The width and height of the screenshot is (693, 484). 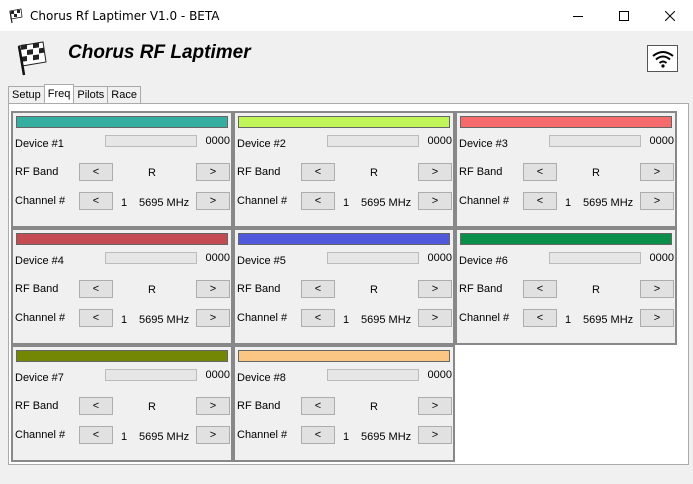 What do you see at coordinates (16, 16) in the screenshot?
I see `checkered-flag-icon` at bounding box center [16, 16].